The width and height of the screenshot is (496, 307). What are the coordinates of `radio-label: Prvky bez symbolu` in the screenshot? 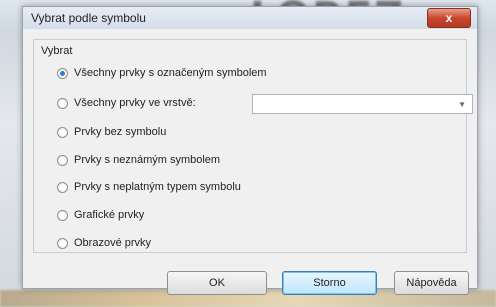 It's located at (120, 132).